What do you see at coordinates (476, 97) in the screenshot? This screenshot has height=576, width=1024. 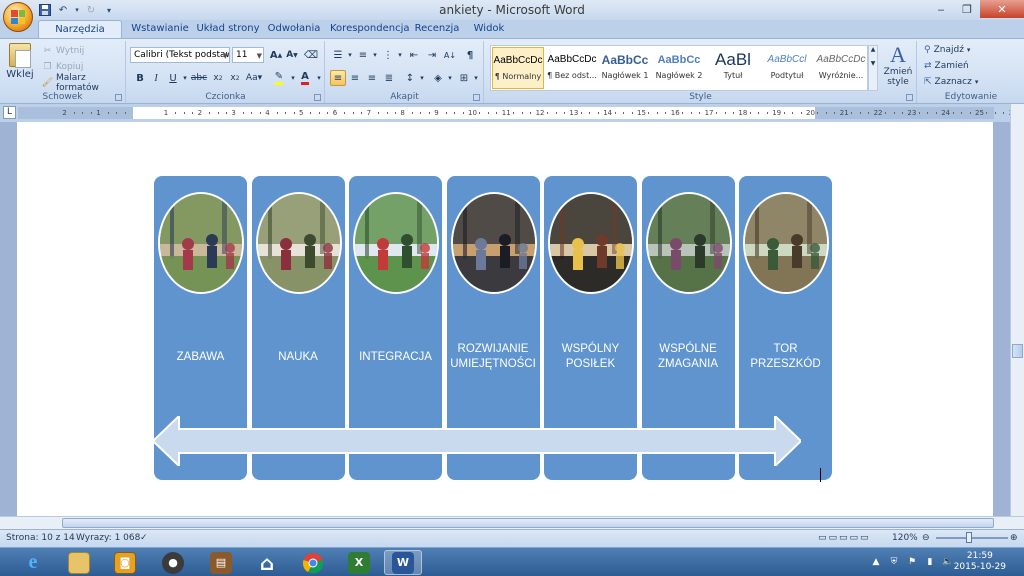 I see `paragraph-launcher-icon` at bounding box center [476, 97].